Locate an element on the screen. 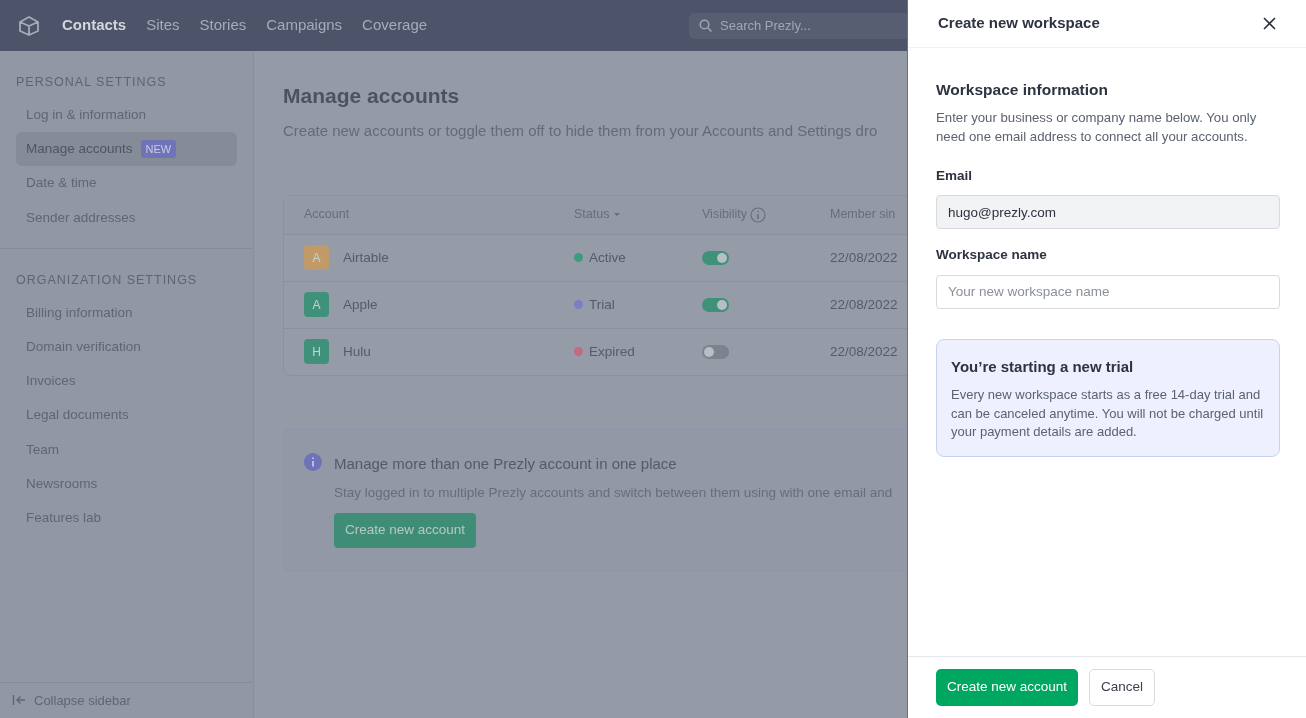 The height and width of the screenshot is (718, 1306). section-title: Workspace information is located at coordinates (1022, 90).